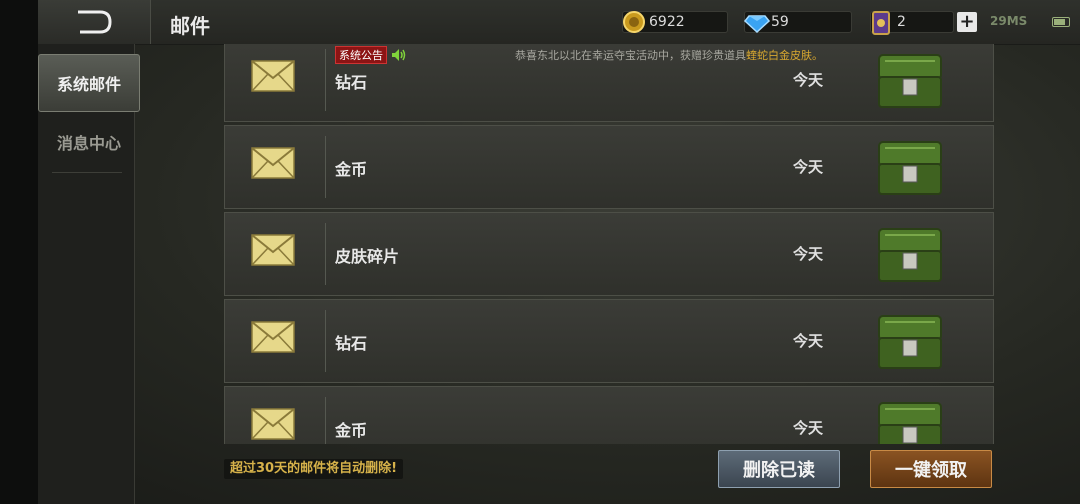 Image resolution: width=1080 pixels, height=504 pixels. Describe the element at coordinates (609, 341) in the screenshot. I see `mail-item: 钻石 今天` at that location.